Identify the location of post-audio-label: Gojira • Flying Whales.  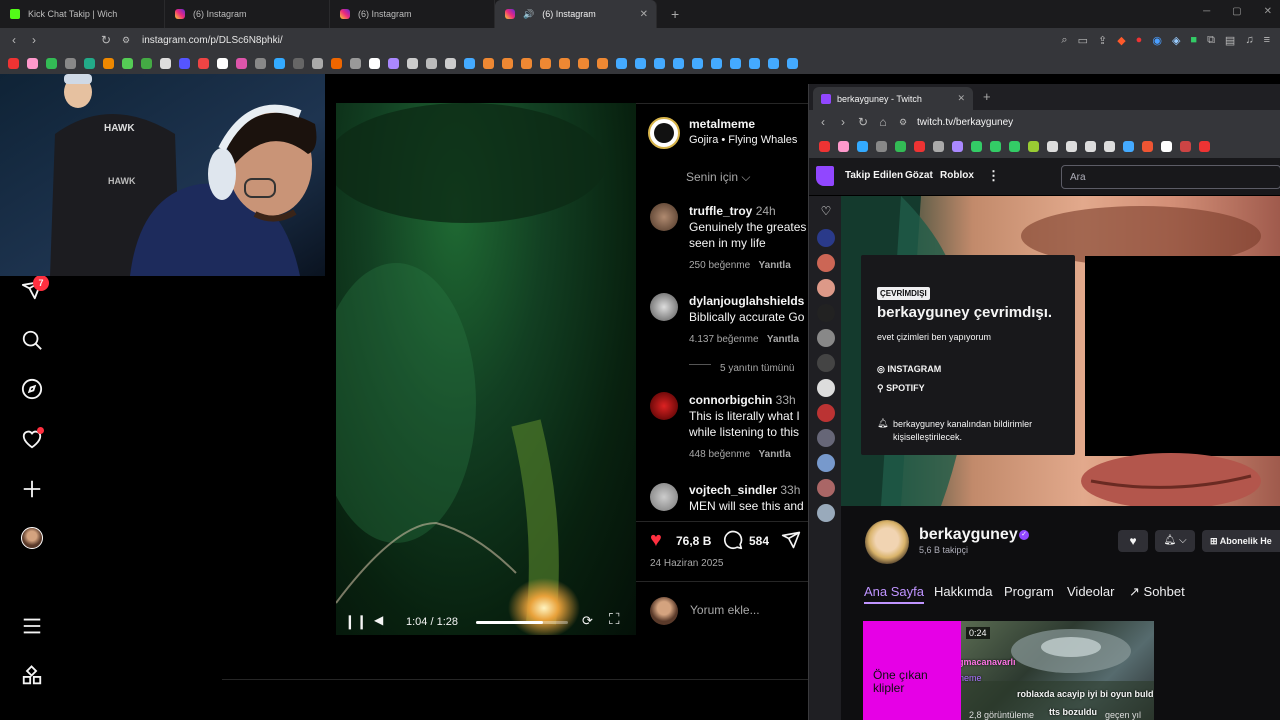
(743, 140).